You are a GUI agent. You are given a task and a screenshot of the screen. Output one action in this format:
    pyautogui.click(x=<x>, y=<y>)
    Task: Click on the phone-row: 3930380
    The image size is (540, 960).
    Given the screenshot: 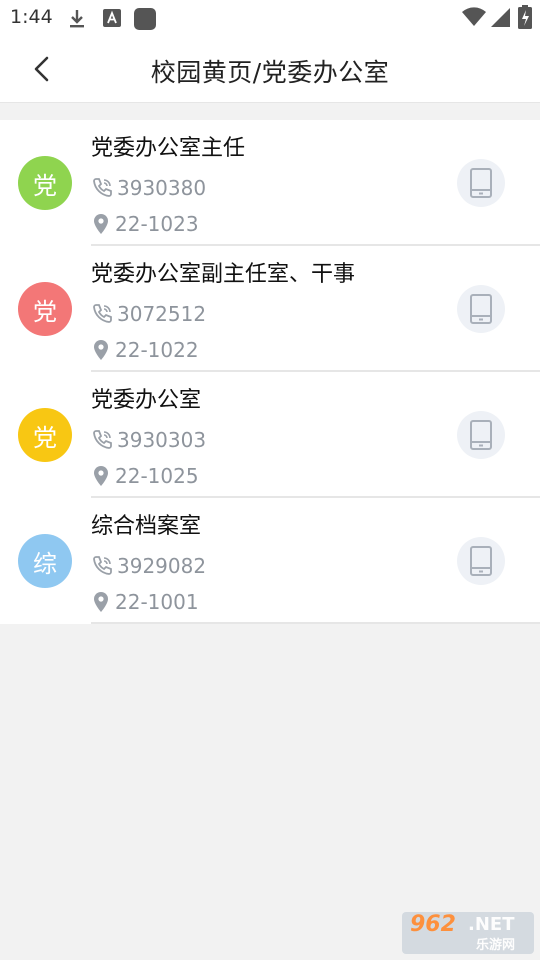 What is the action you would take?
    pyautogui.click(x=148, y=188)
    